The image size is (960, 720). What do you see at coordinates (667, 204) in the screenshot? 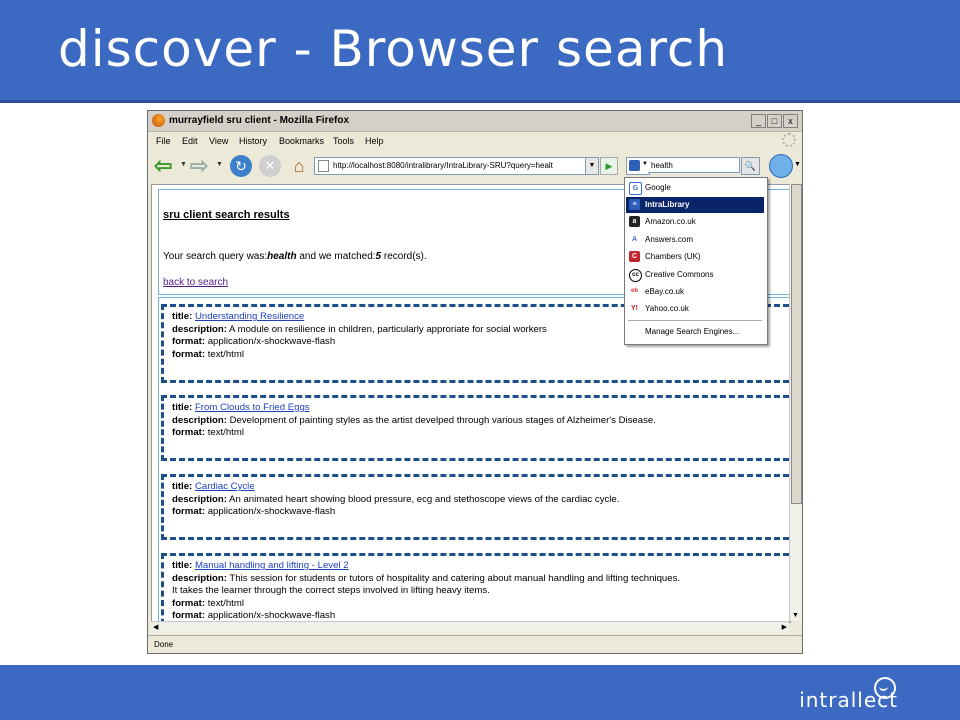
I see `engine-label: IntraLibrary` at bounding box center [667, 204].